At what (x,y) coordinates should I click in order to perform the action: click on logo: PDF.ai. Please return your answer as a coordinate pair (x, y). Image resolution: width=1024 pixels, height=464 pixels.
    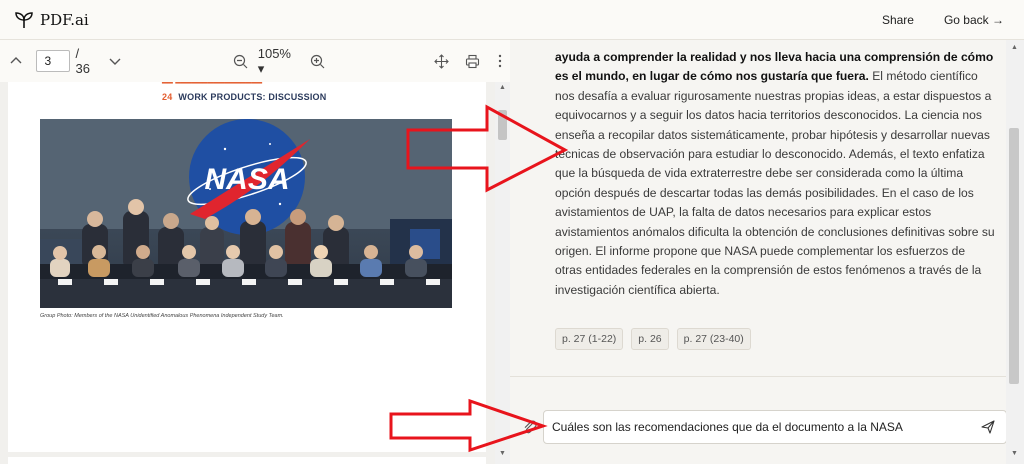
    Looking at the image, I should click on (51, 20).